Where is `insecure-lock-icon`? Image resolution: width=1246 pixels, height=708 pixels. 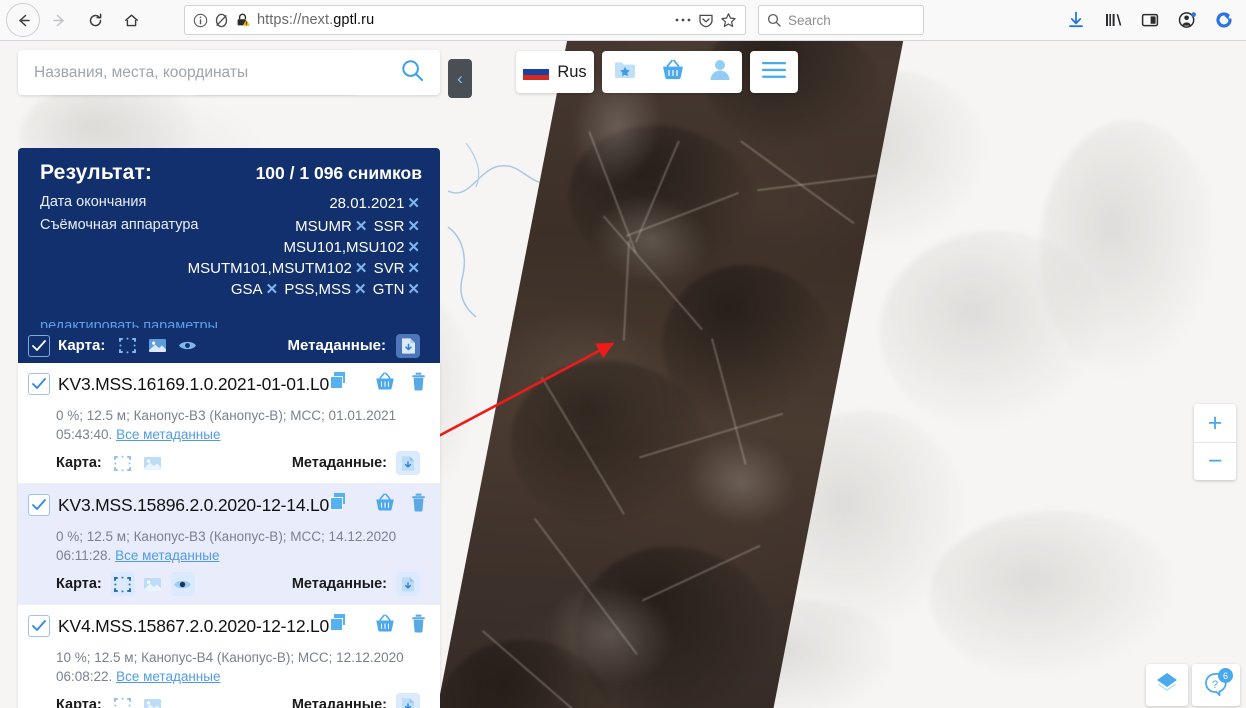 insecure-lock-icon is located at coordinates (243, 20).